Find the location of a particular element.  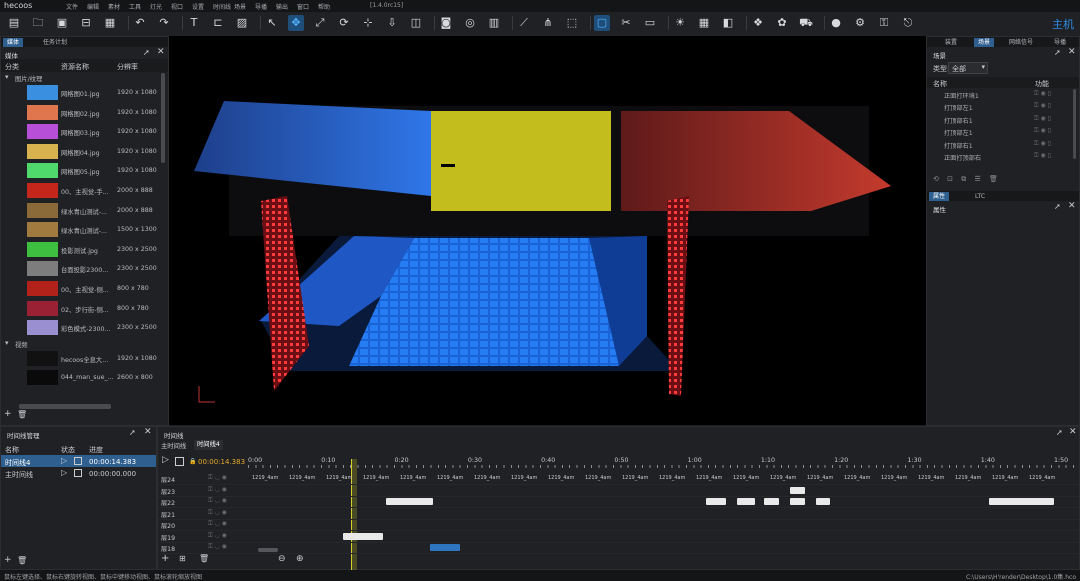

media-group: ▾ 图片/纹理 is located at coordinates (80, 77).